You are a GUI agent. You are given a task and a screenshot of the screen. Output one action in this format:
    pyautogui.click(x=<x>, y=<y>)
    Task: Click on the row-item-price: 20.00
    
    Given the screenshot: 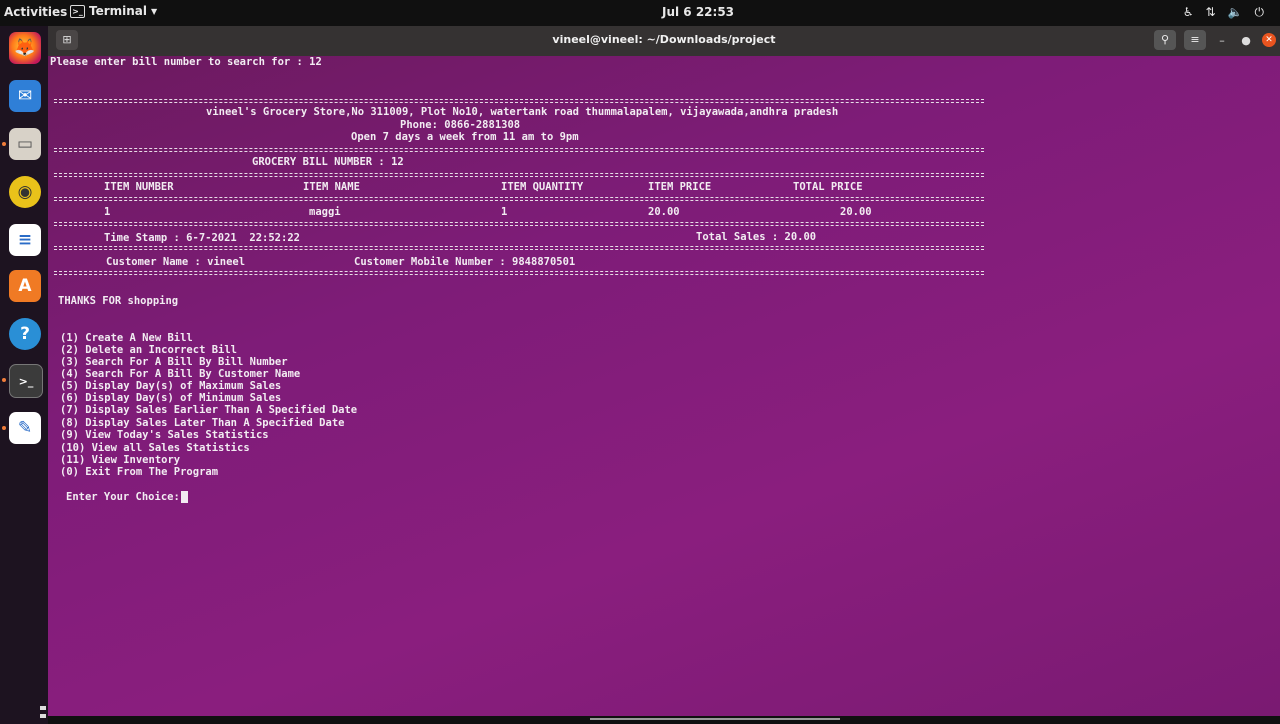 What is the action you would take?
    pyautogui.click(x=664, y=212)
    